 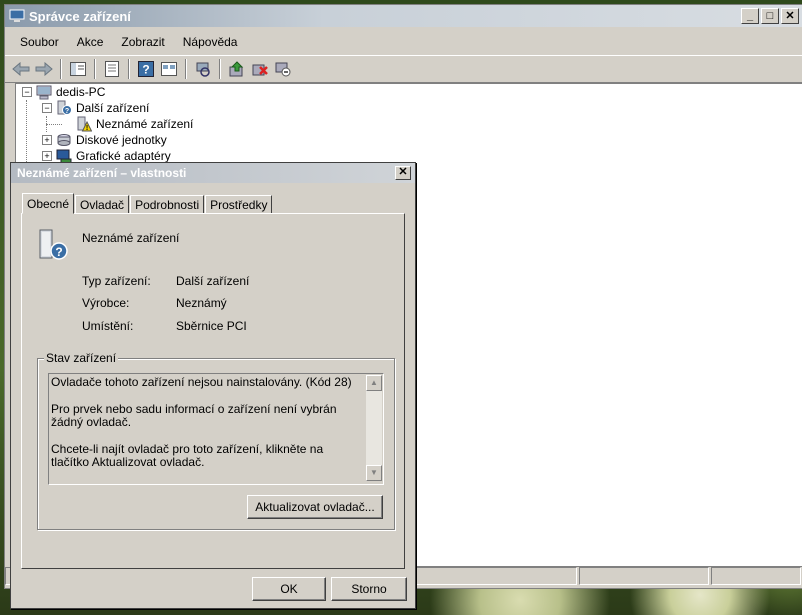 I want to click on title-bar: Správce zařízení _ □ ✕, so click(x=403, y=16).